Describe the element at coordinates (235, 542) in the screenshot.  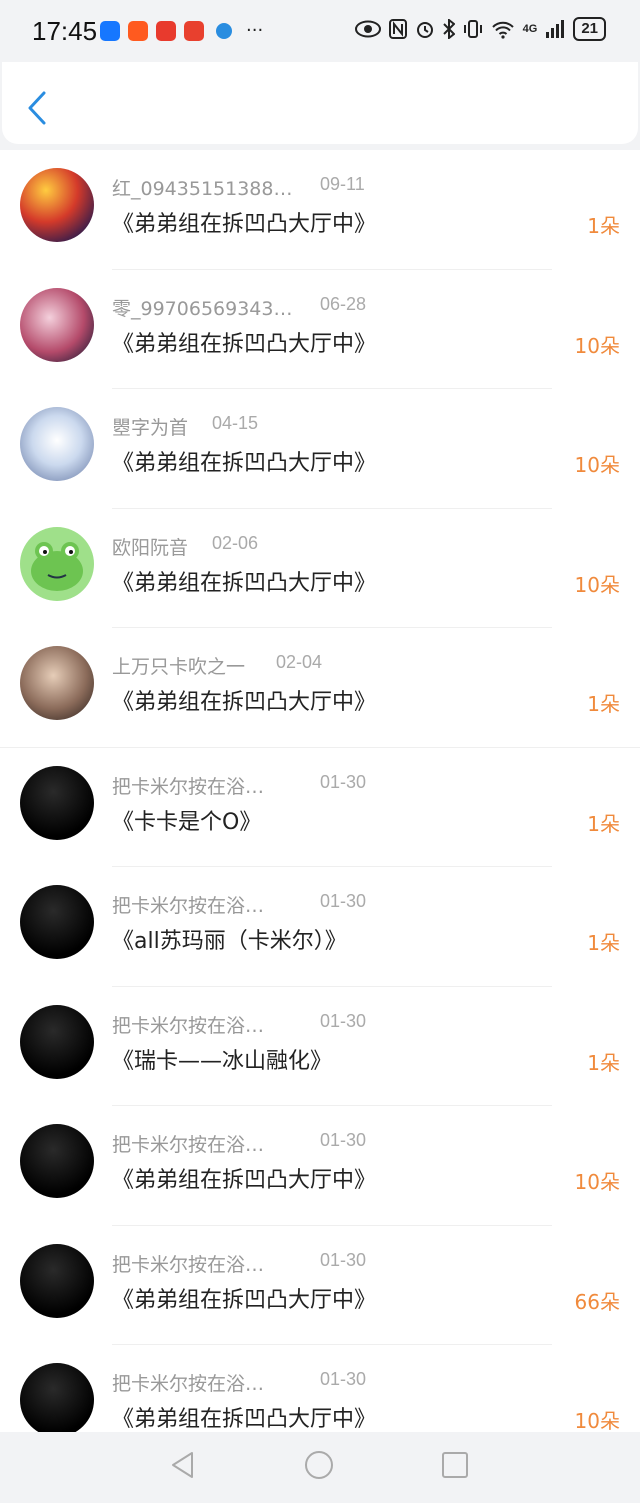
I see `record-date: 02-06` at that location.